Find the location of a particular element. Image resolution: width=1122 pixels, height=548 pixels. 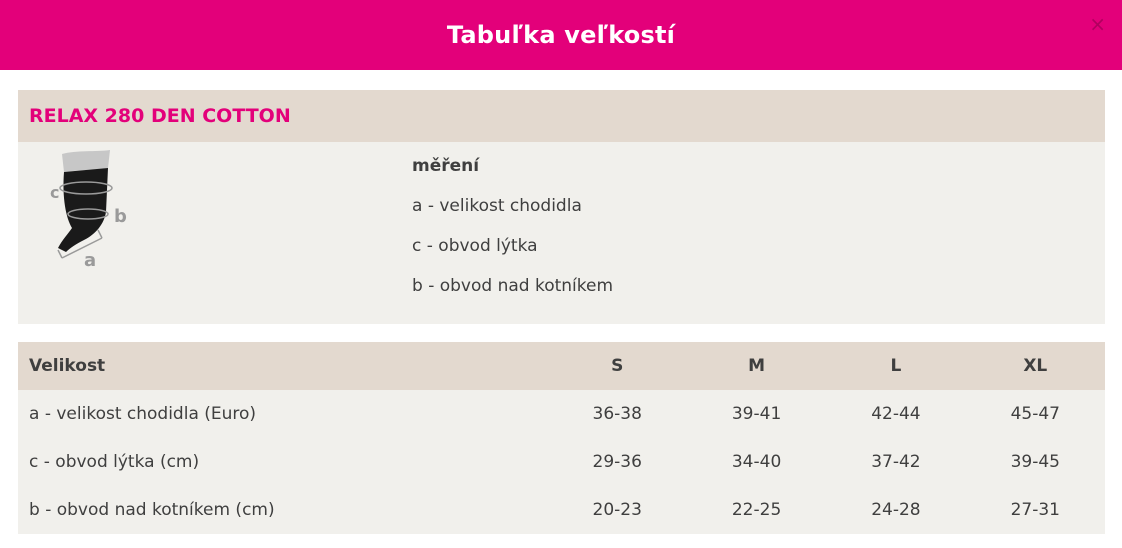

table-cell: a - velikost chodidla (Euro) is located at coordinates (143, 414).